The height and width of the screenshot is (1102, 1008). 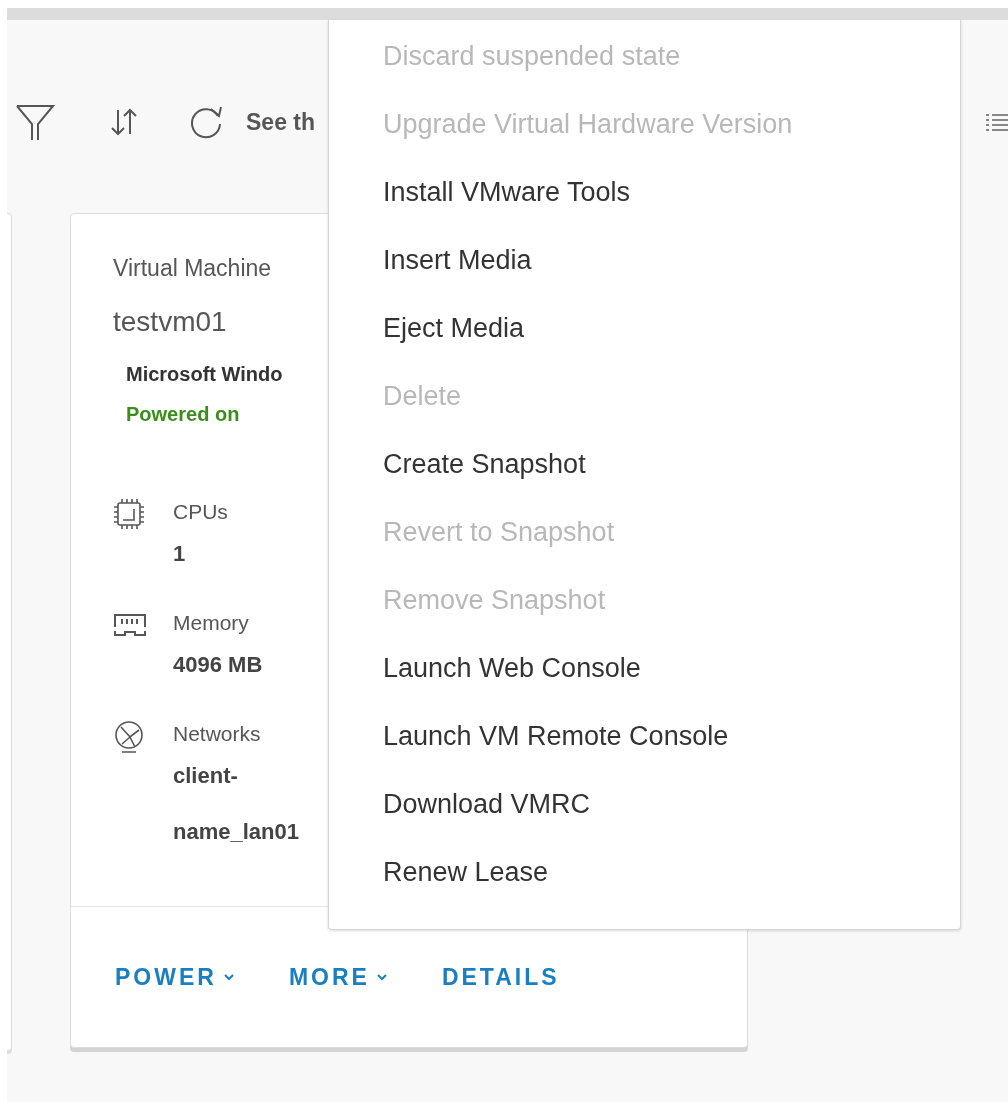 I want to click on list-view-icon, so click(x=997, y=122).